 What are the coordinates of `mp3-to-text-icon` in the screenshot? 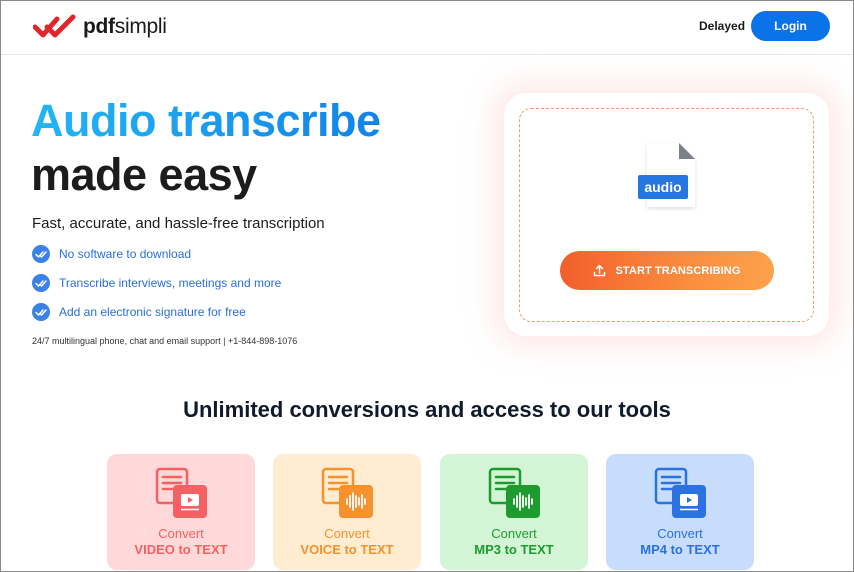 It's located at (514, 492).